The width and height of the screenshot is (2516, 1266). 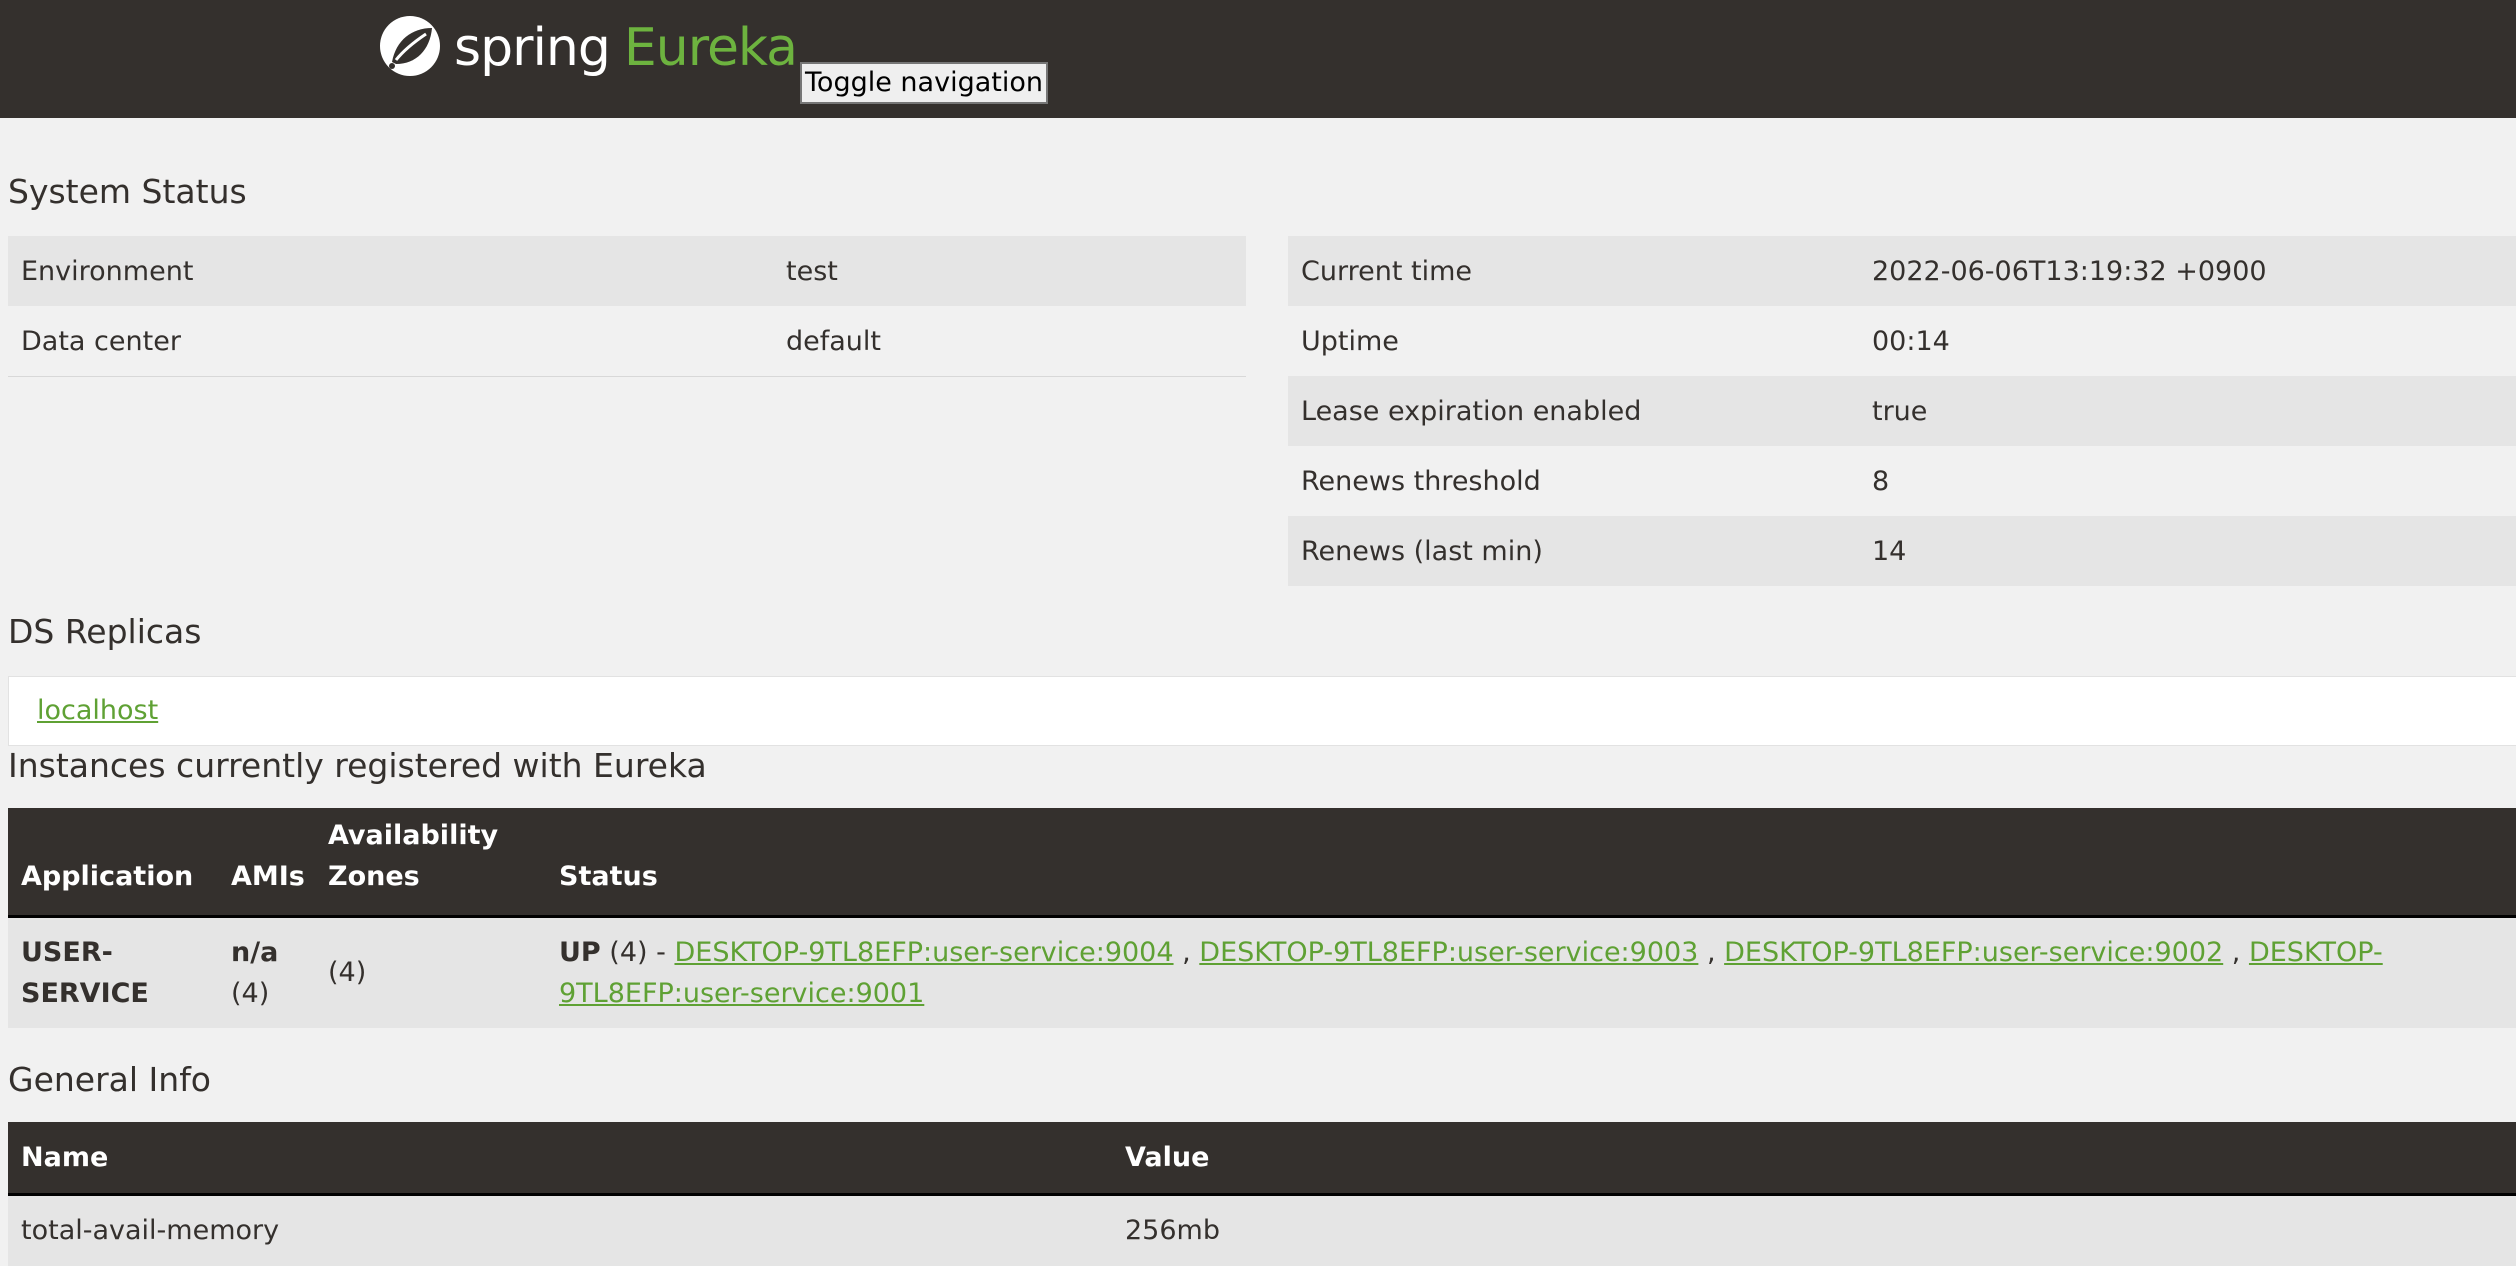 What do you see at coordinates (85, 993) in the screenshot?
I see `application-name-line2: SERVICE` at bounding box center [85, 993].